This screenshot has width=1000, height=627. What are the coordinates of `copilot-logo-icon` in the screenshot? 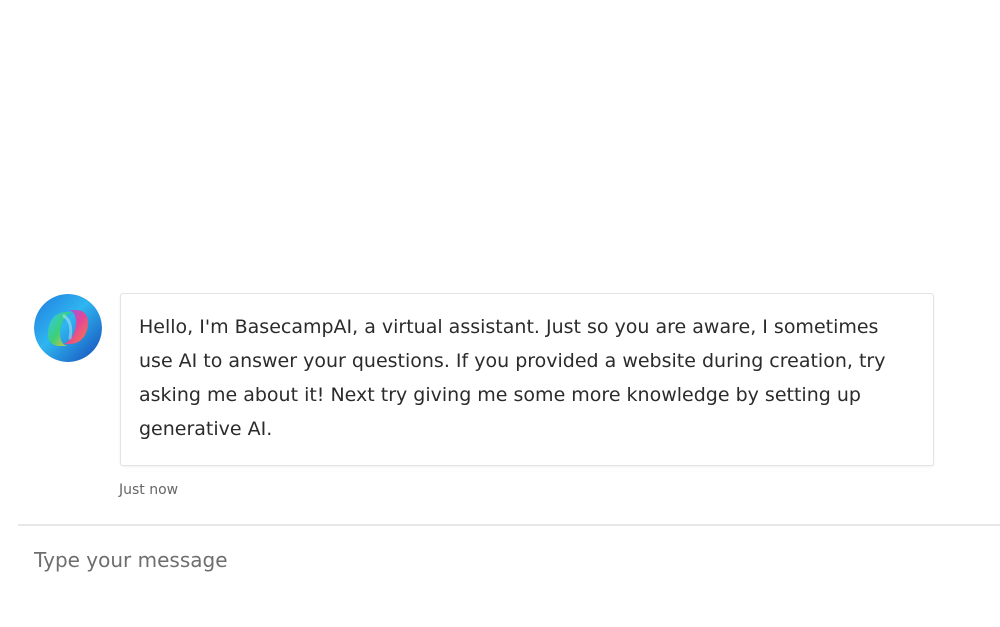 It's located at (68, 328).